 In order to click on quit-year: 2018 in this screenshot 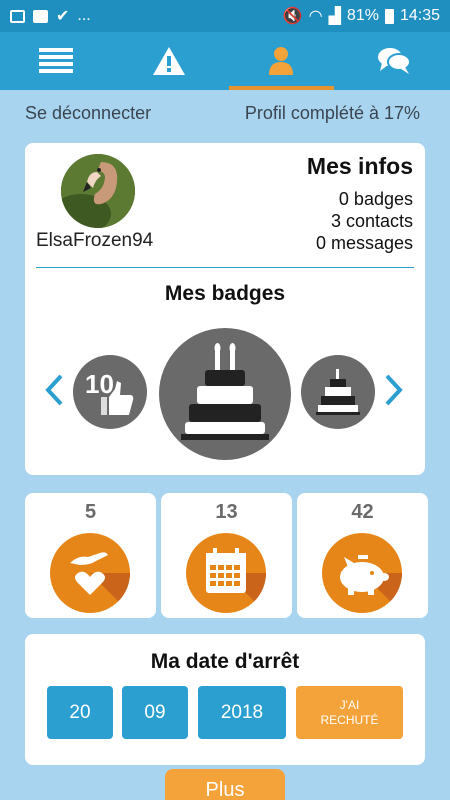, I will do `click(242, 712)`.